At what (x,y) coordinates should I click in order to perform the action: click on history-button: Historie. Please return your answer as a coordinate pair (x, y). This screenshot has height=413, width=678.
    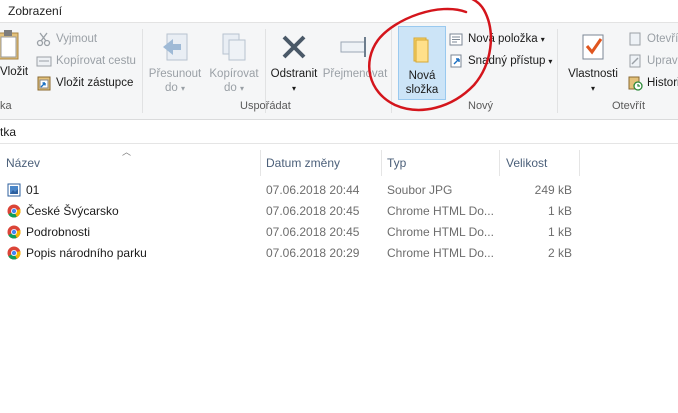
    Looking at the image, I should click on (652, 83).